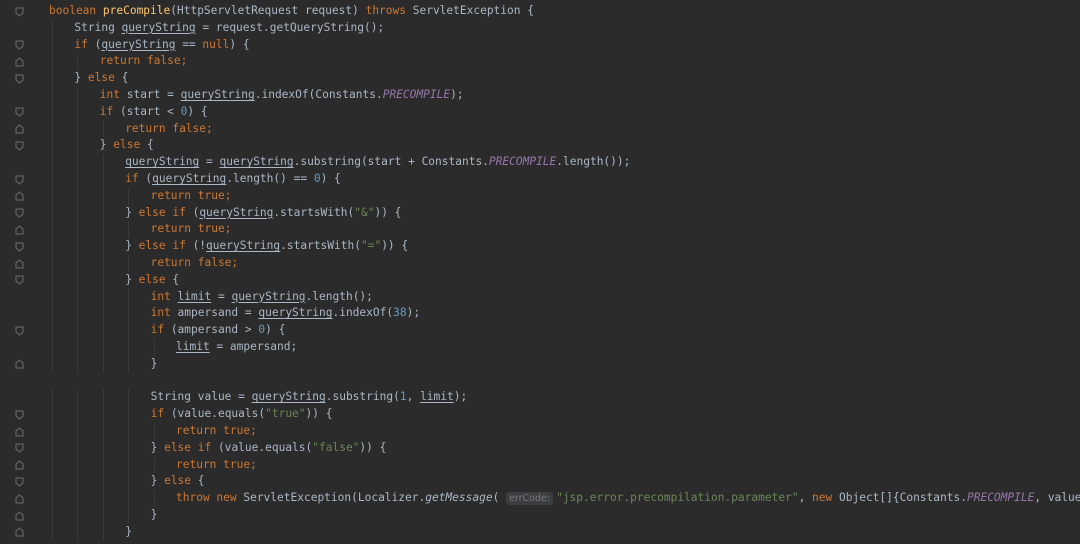  Describe the element at coordinates (98, 27) in the screenshot. I see `code-token: String` at that location.